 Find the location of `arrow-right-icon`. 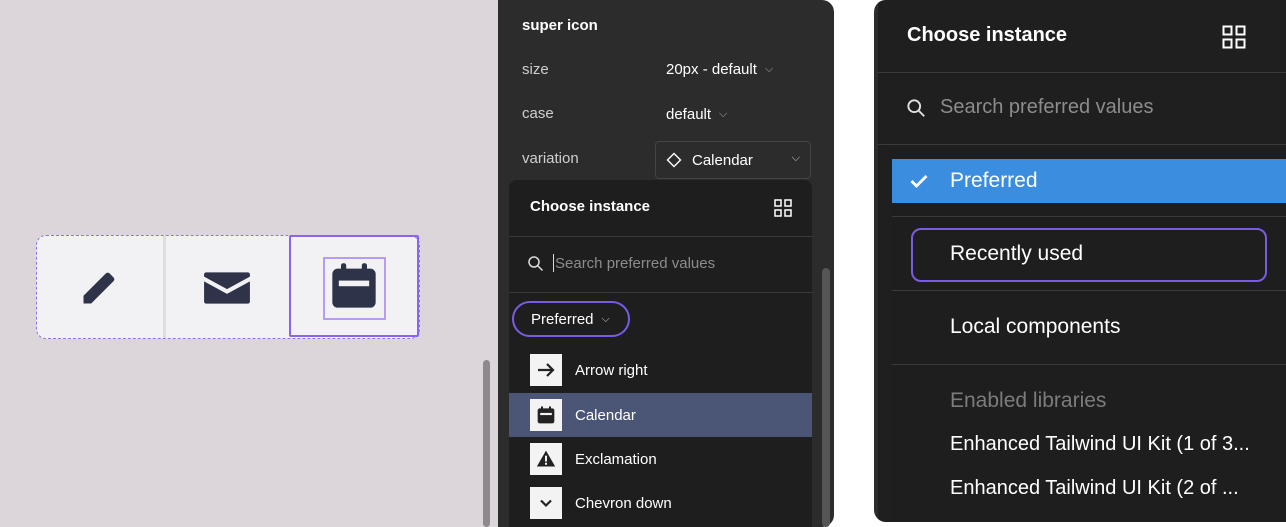

arrow-right-icon is located at coordinates (546, 370).